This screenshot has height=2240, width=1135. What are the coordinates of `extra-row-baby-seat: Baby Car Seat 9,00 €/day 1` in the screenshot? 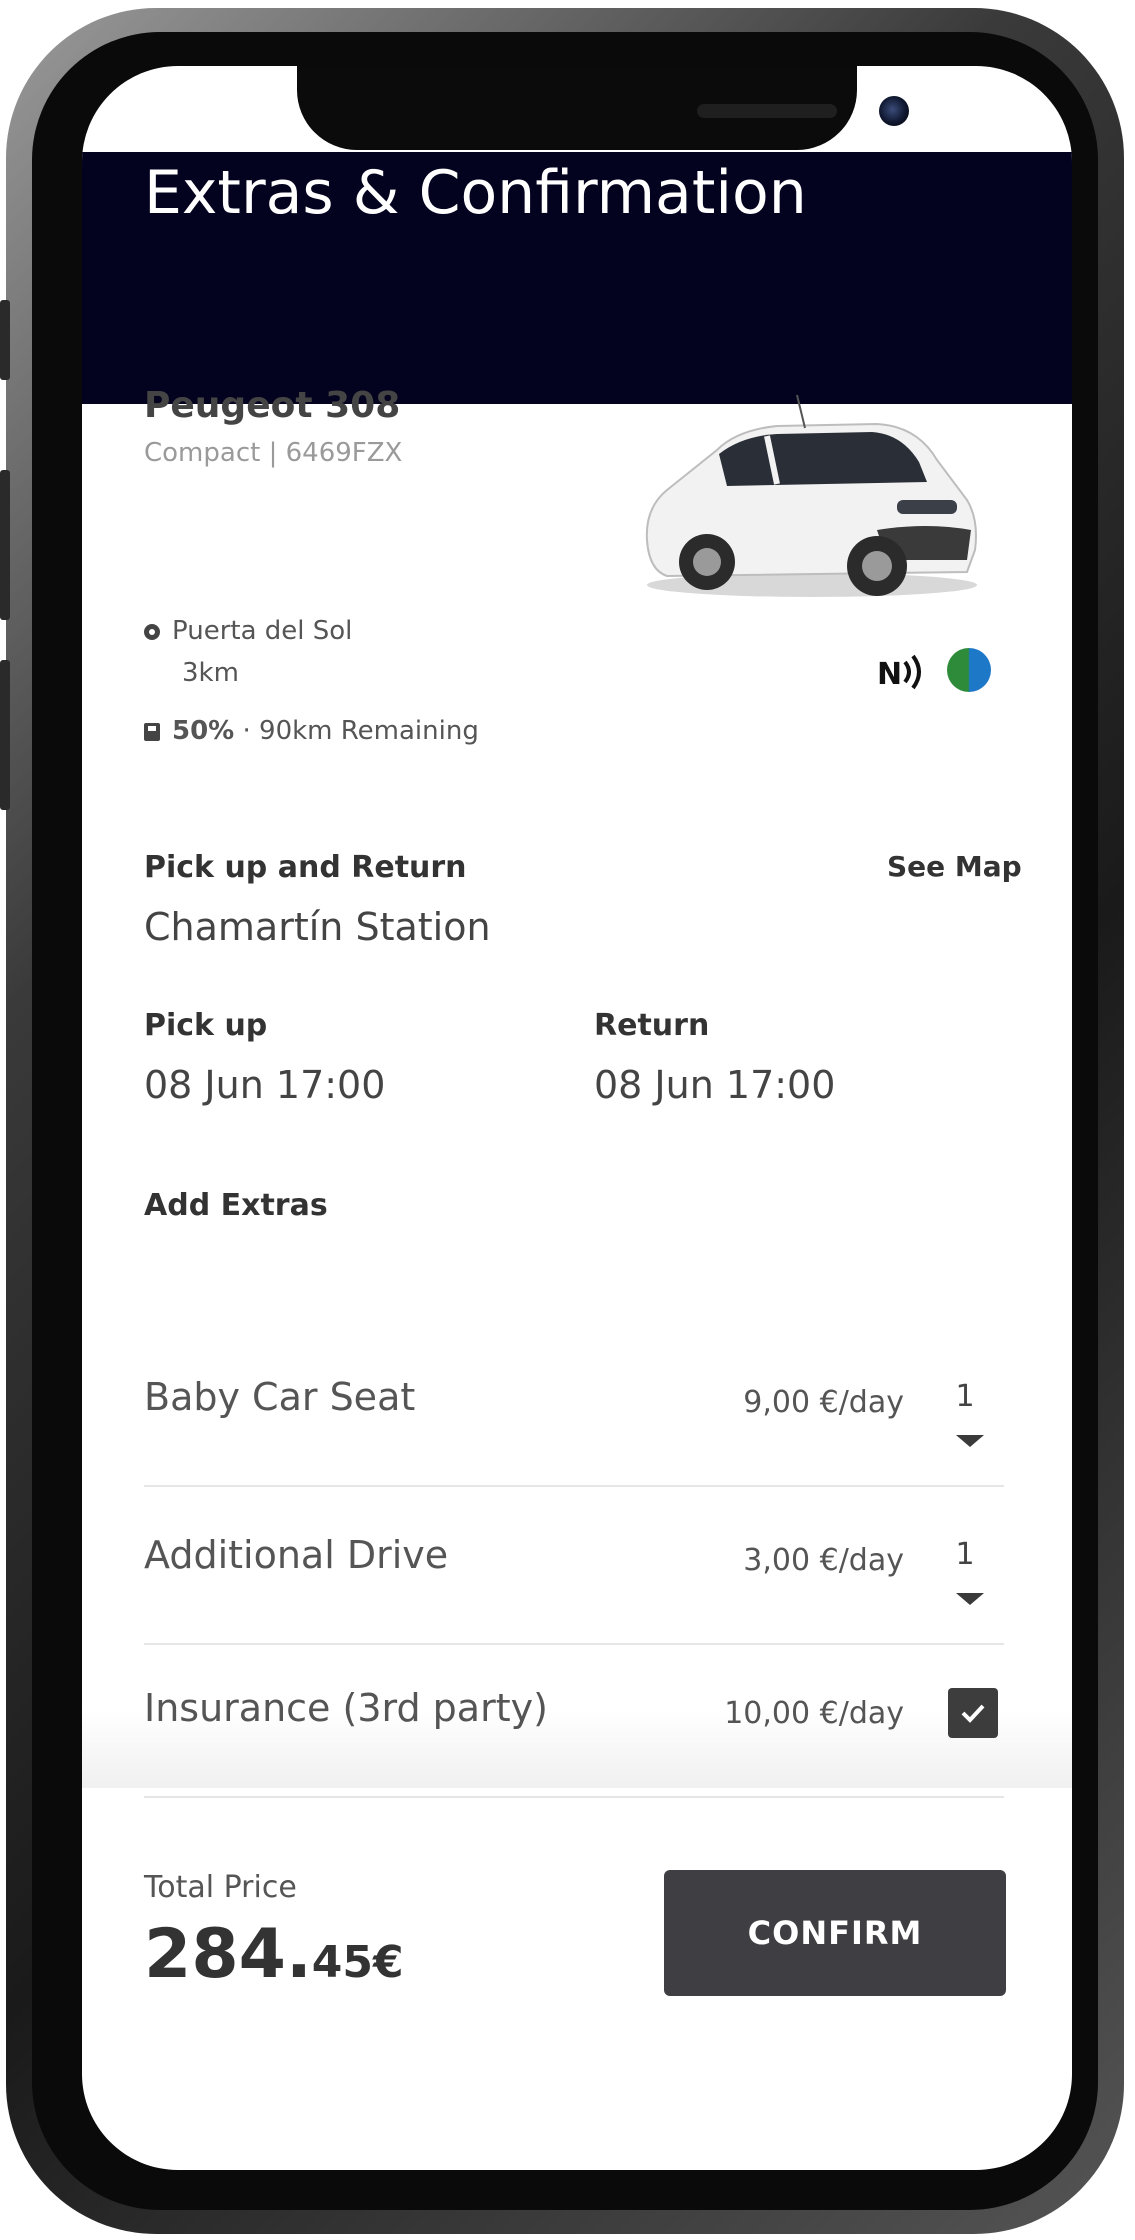 It's located at (574, 1411).